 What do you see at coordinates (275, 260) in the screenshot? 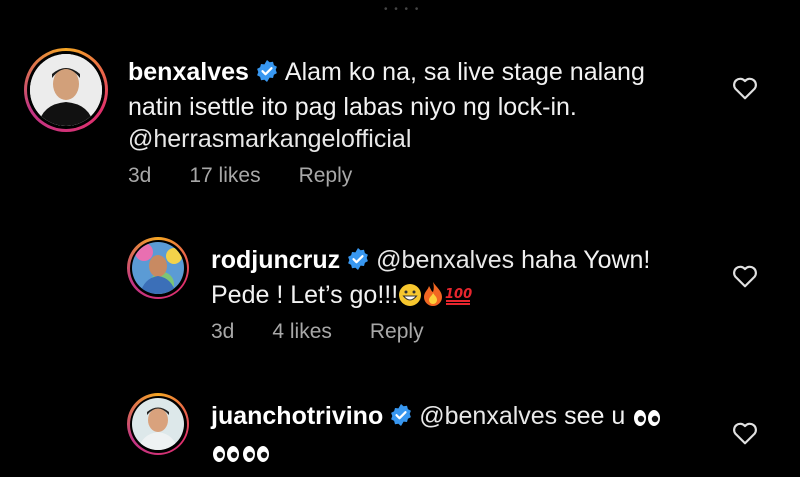
I see `comment-username: rodjuncruz` at bounding box center [275, 260].